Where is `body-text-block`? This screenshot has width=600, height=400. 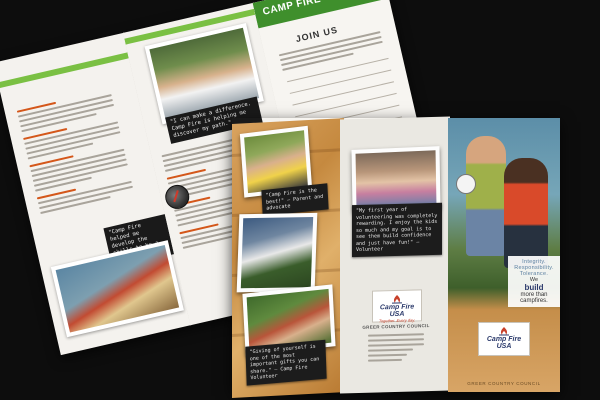
body-text-block is located at coordinates (75, 153).